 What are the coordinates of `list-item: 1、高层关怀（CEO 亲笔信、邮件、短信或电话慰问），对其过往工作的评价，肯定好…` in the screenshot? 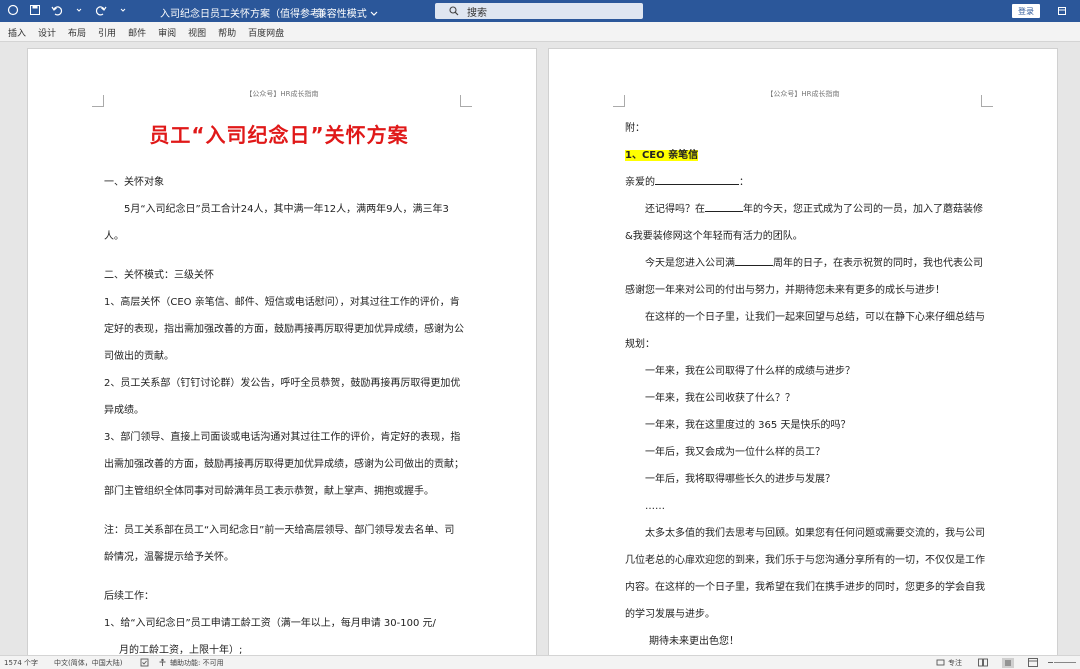 It's located at (284, 329).